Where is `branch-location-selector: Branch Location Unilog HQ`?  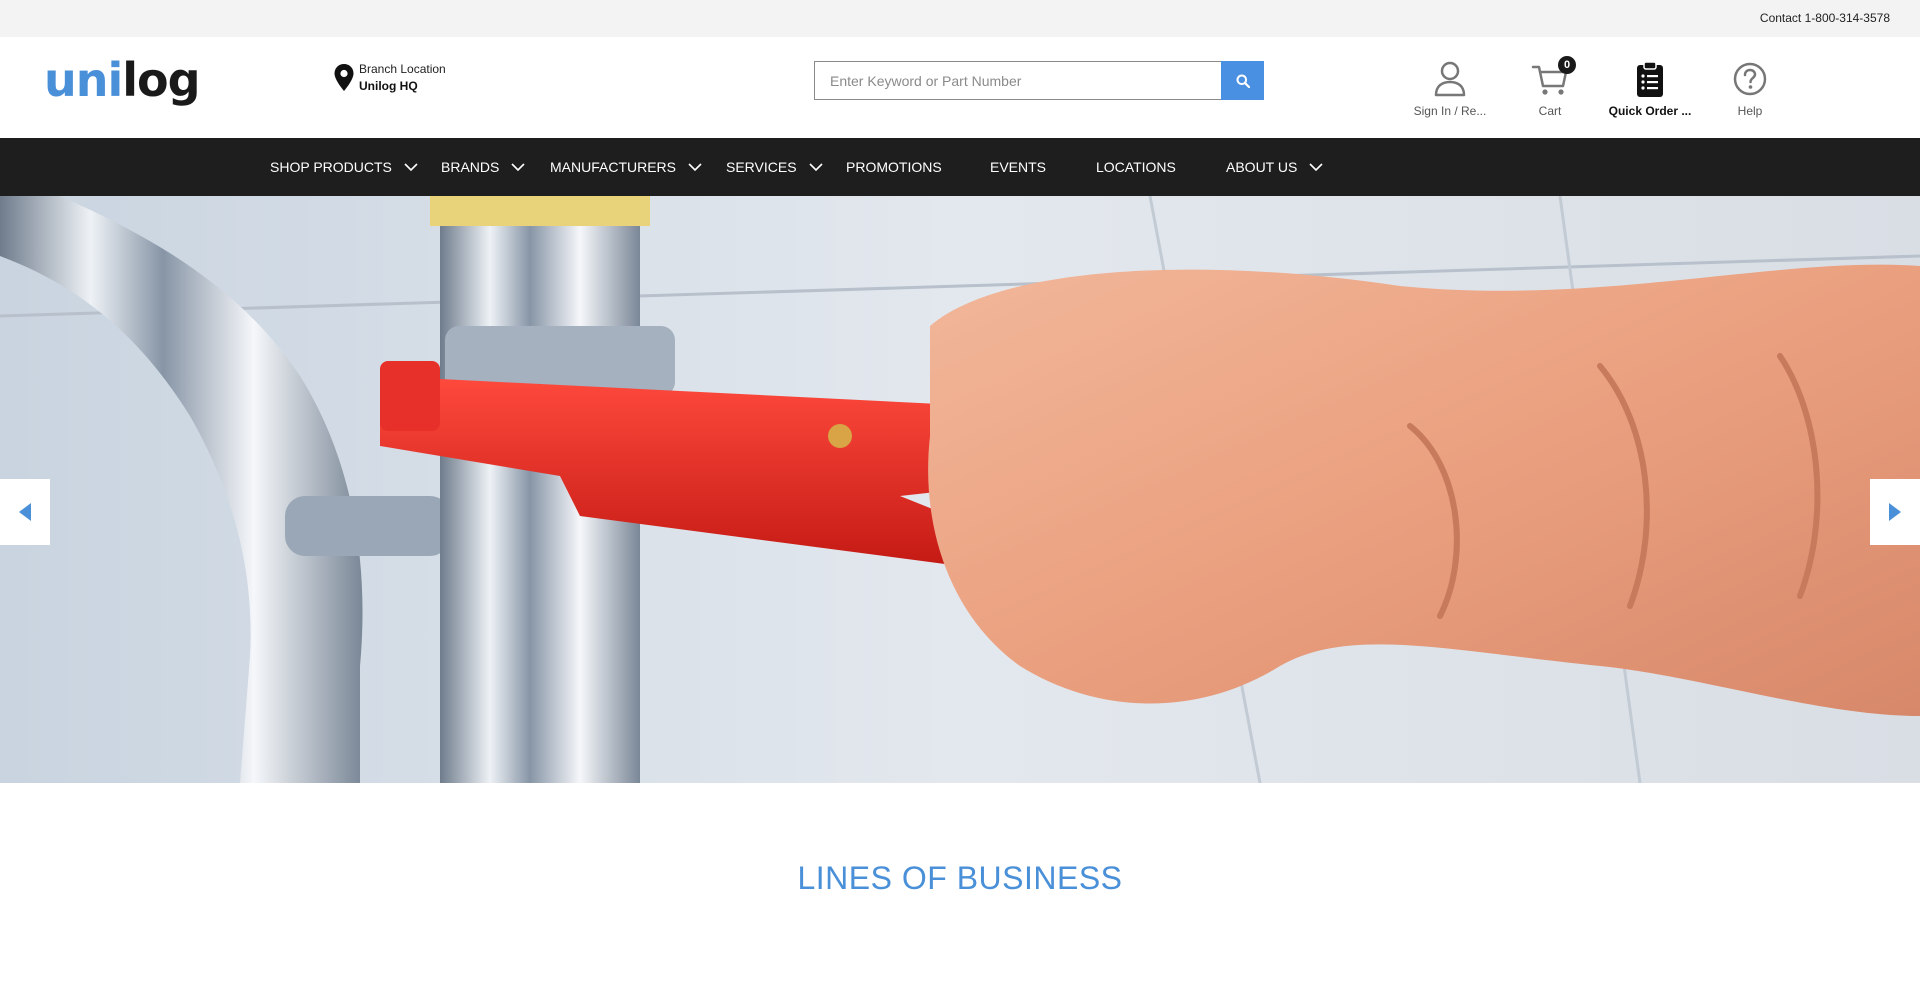
branch-location-selector: Branch Location Unilog HQ is located at coordinates (404, 82).